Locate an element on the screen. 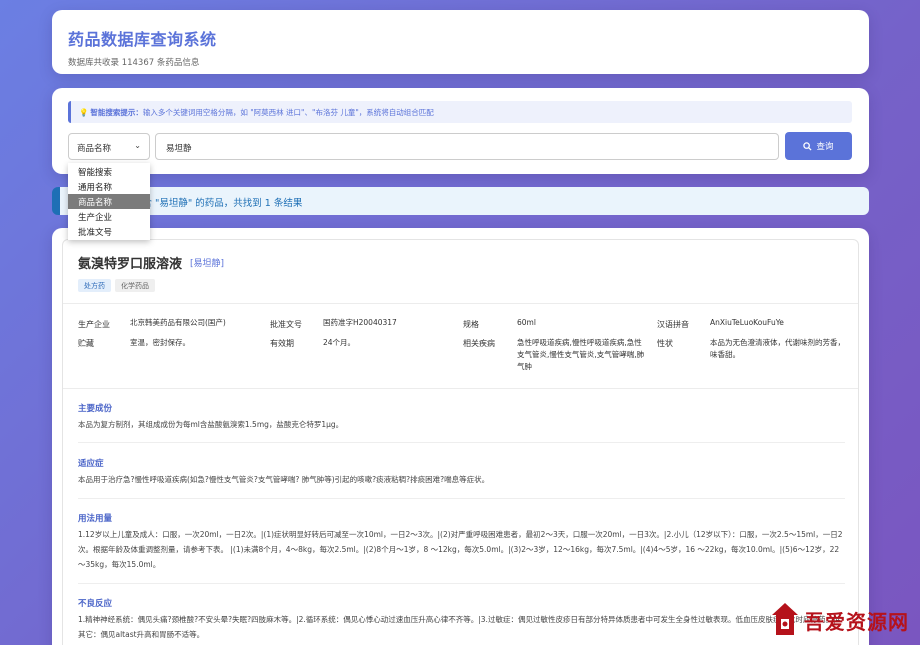 The width and height of the screenshot is (920, 645). dropdown-option-selected: 商品名称 is located at coordinates (109, 201).